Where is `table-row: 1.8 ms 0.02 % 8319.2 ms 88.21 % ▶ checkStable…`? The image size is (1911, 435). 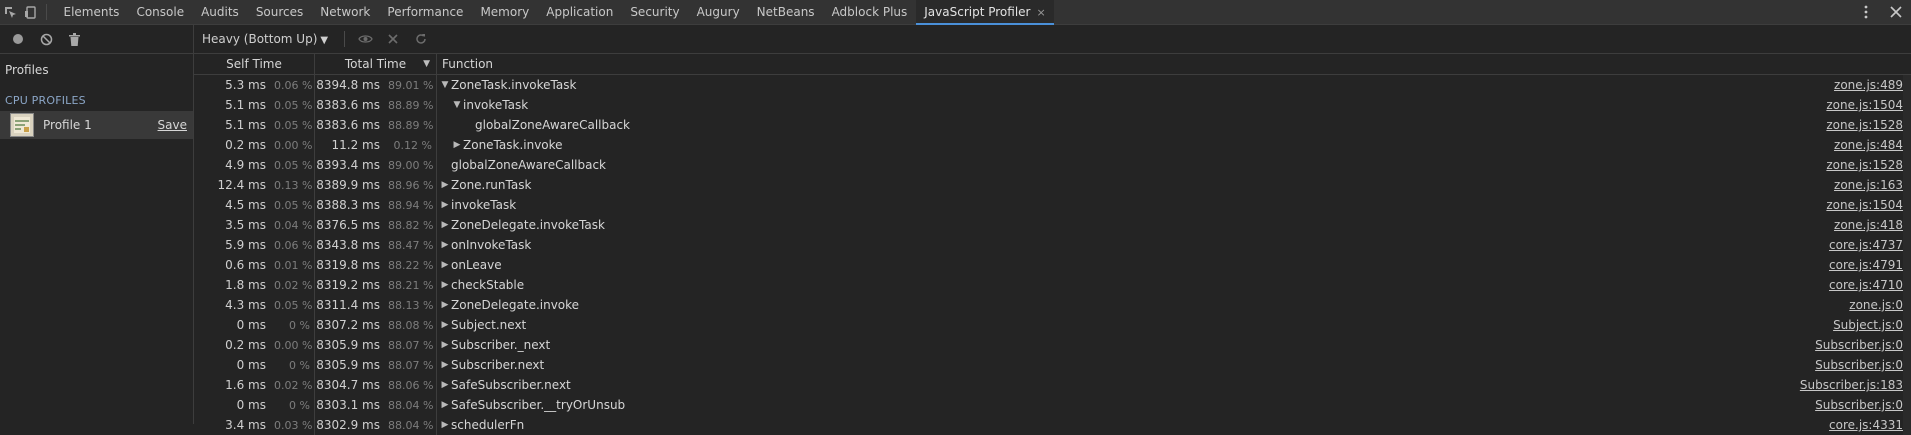 table-row: 1.8 ms 0.02 % 8319.2 ms 88.21 % ▶ checkStable… is located at coordinates (1052, 285).